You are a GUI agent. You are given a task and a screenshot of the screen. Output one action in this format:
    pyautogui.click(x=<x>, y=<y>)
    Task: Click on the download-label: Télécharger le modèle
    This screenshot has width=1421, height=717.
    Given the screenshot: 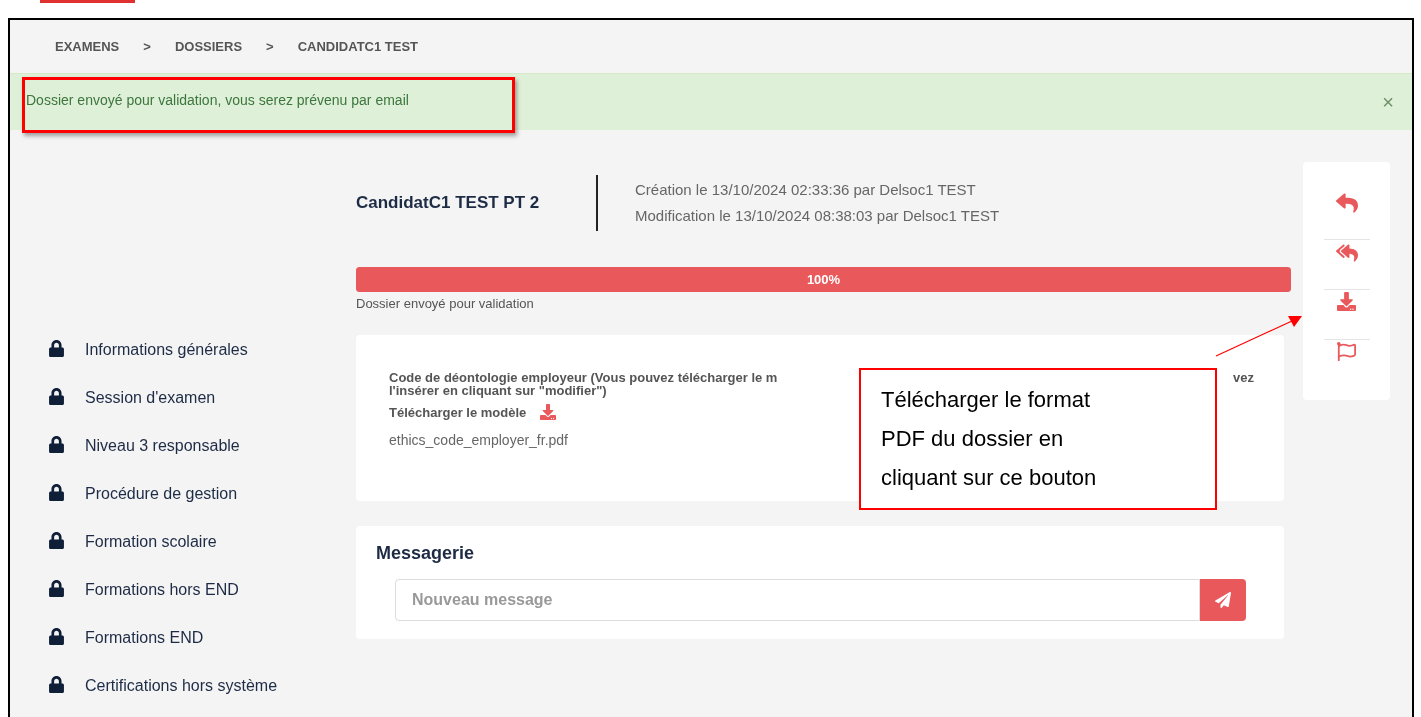 What is the action you would take?
    pyautogui.click(x=458, y=412)
    